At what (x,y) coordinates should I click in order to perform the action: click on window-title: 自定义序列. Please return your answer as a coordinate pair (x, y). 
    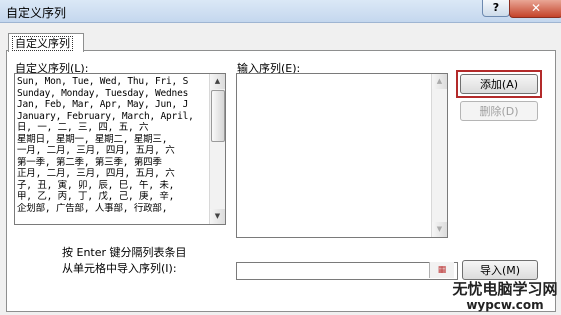
    Looking at the image, I should click on (36, 13).